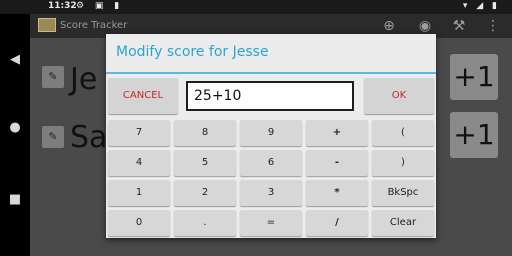  What do you see at coordinates (271, 133) in the screenshot?
I see `key-9-button: 9` at bounding box center [271, 133].